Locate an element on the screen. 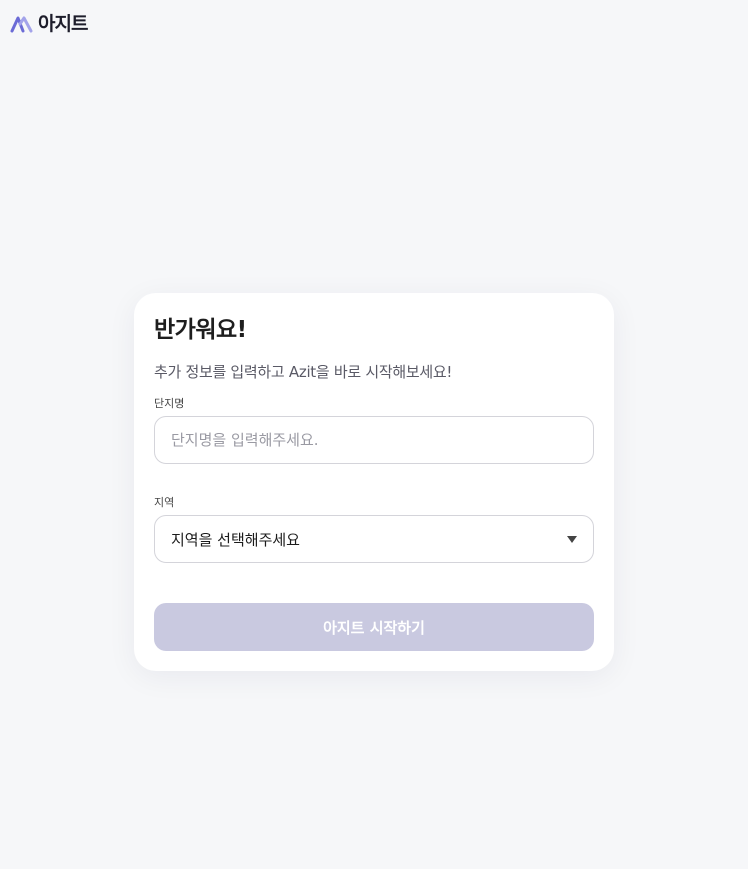  header-logo: 아지트 is located at coordinates (49, 24).